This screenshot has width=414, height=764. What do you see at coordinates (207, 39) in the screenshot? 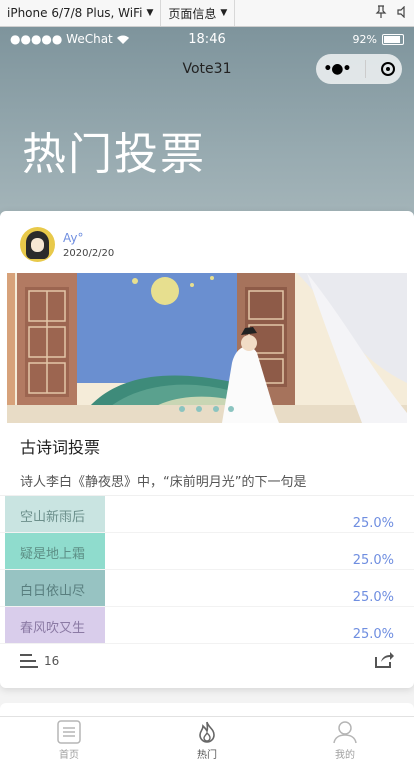
I see `status-bar: 18:46 ●●●●● WeChat 92%` at bounding box center [207, 39].